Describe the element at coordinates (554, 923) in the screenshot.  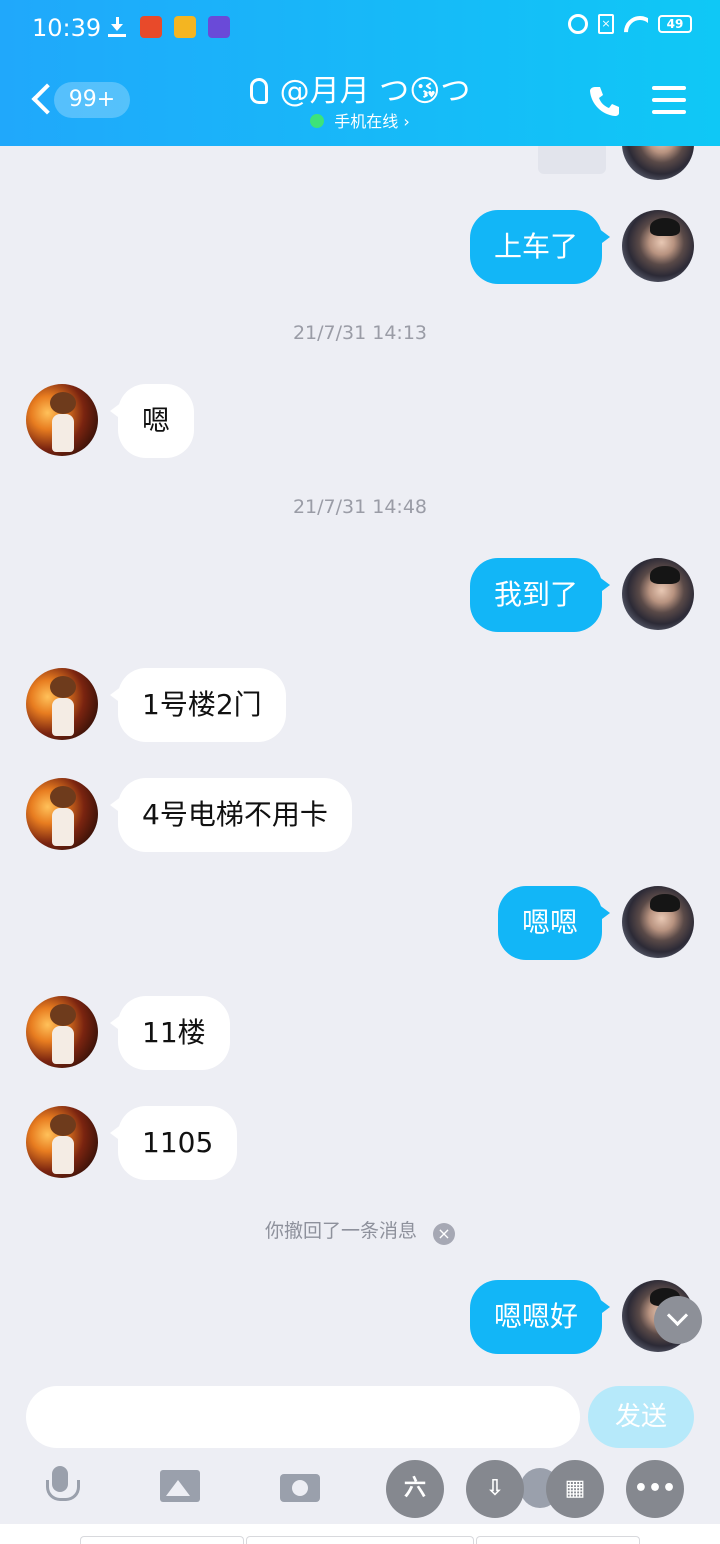
I see `my-message-bubble: 嗯嗯` at that location.